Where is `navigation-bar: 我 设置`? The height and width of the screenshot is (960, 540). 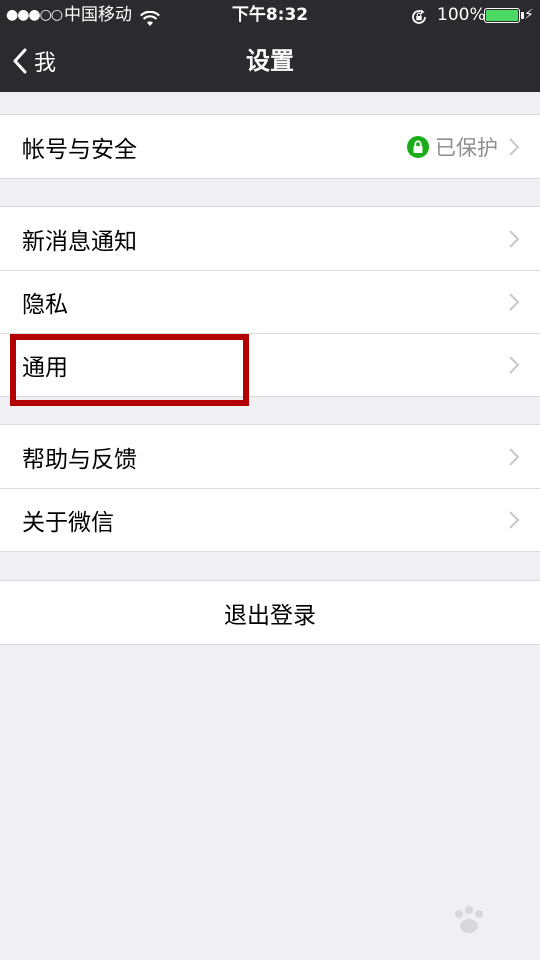
navigation-bar: 我 设置 is located at coordinates (270, 61).